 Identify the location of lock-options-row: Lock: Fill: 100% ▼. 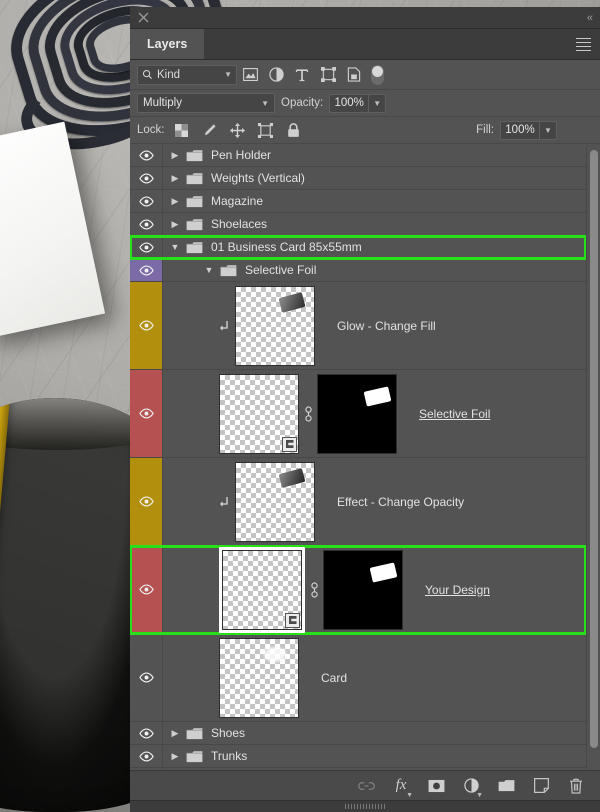
(365, 130).